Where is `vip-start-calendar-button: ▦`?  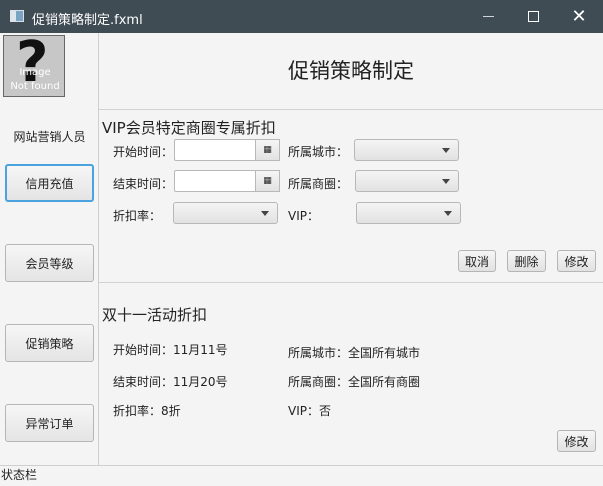
vip-start-calendar-button: ▦ is located at coordinates (268, 150).